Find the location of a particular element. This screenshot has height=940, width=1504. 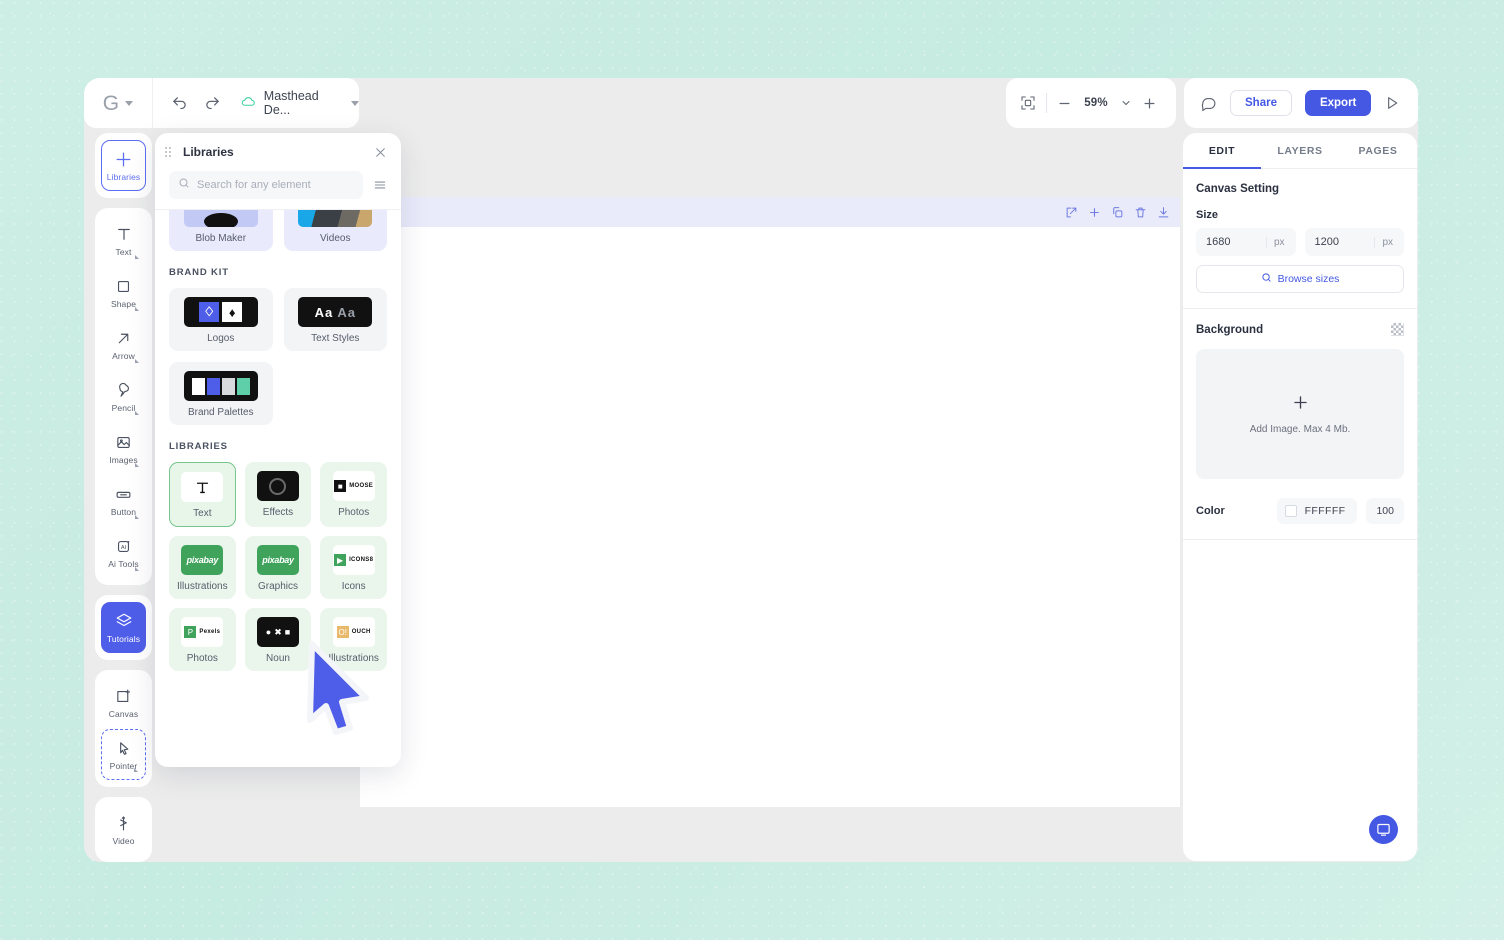

tool-label: Video is located at coordinates (123, 840).